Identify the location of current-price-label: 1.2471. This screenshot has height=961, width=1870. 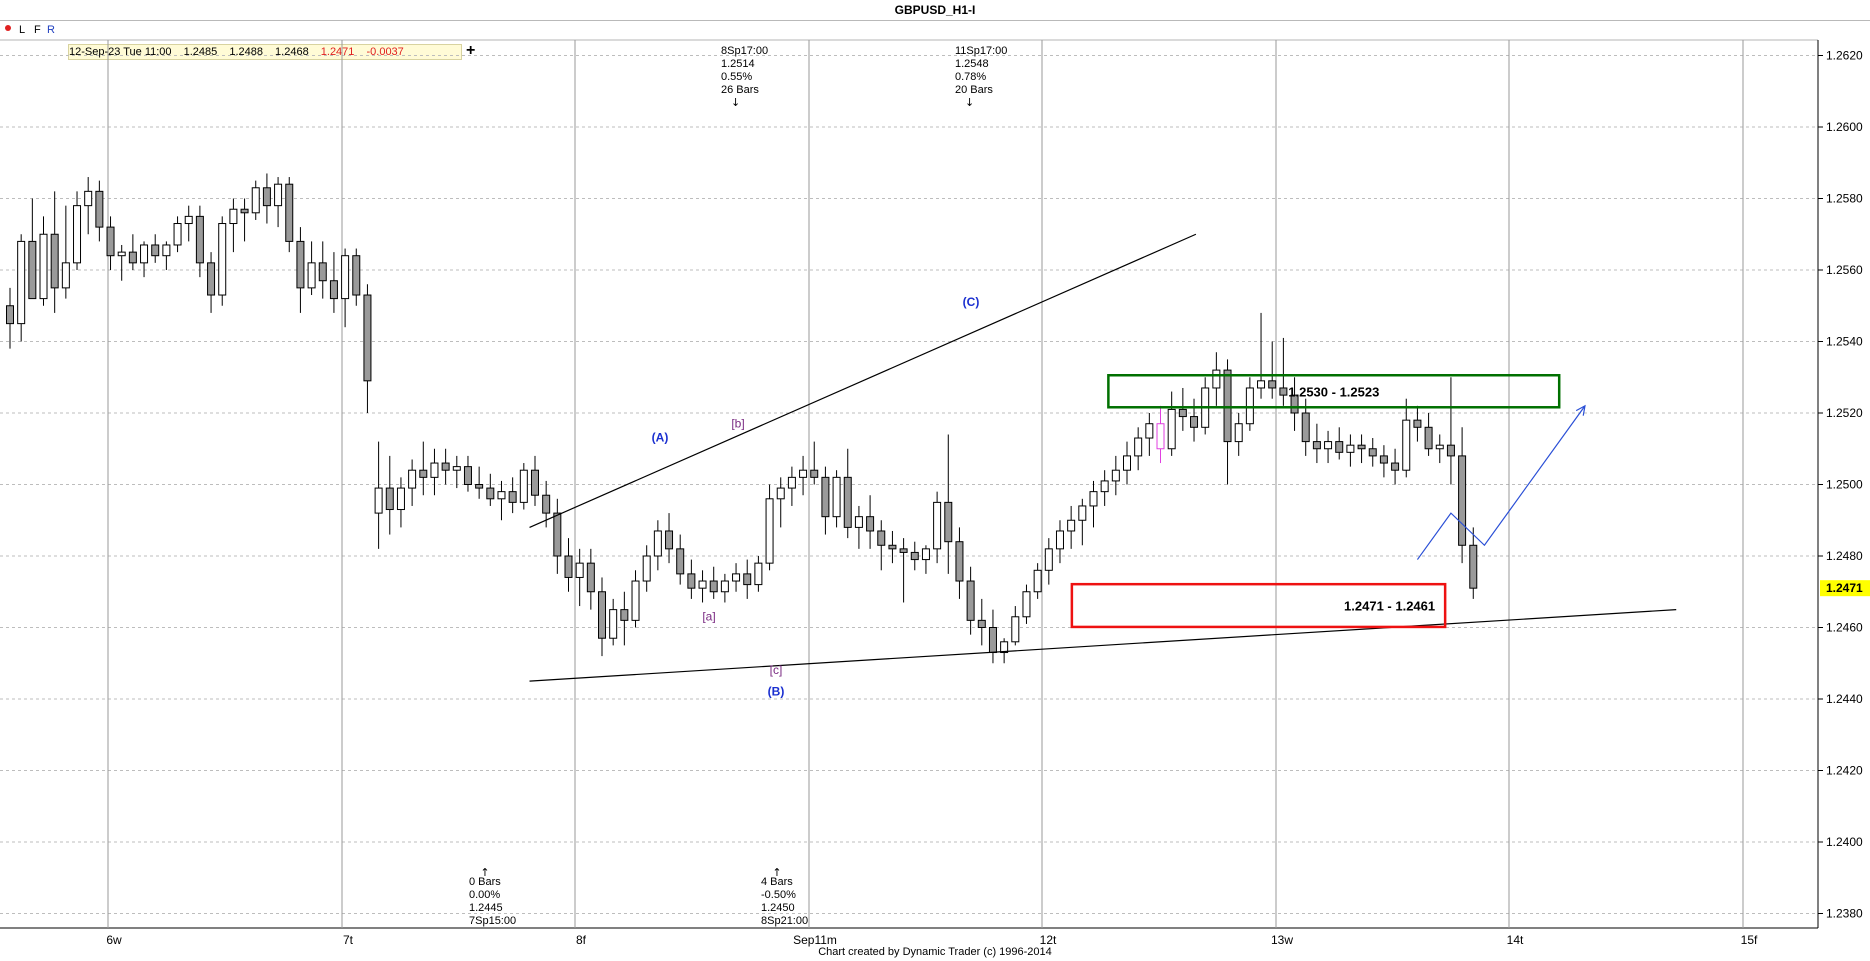
(1844, 588).